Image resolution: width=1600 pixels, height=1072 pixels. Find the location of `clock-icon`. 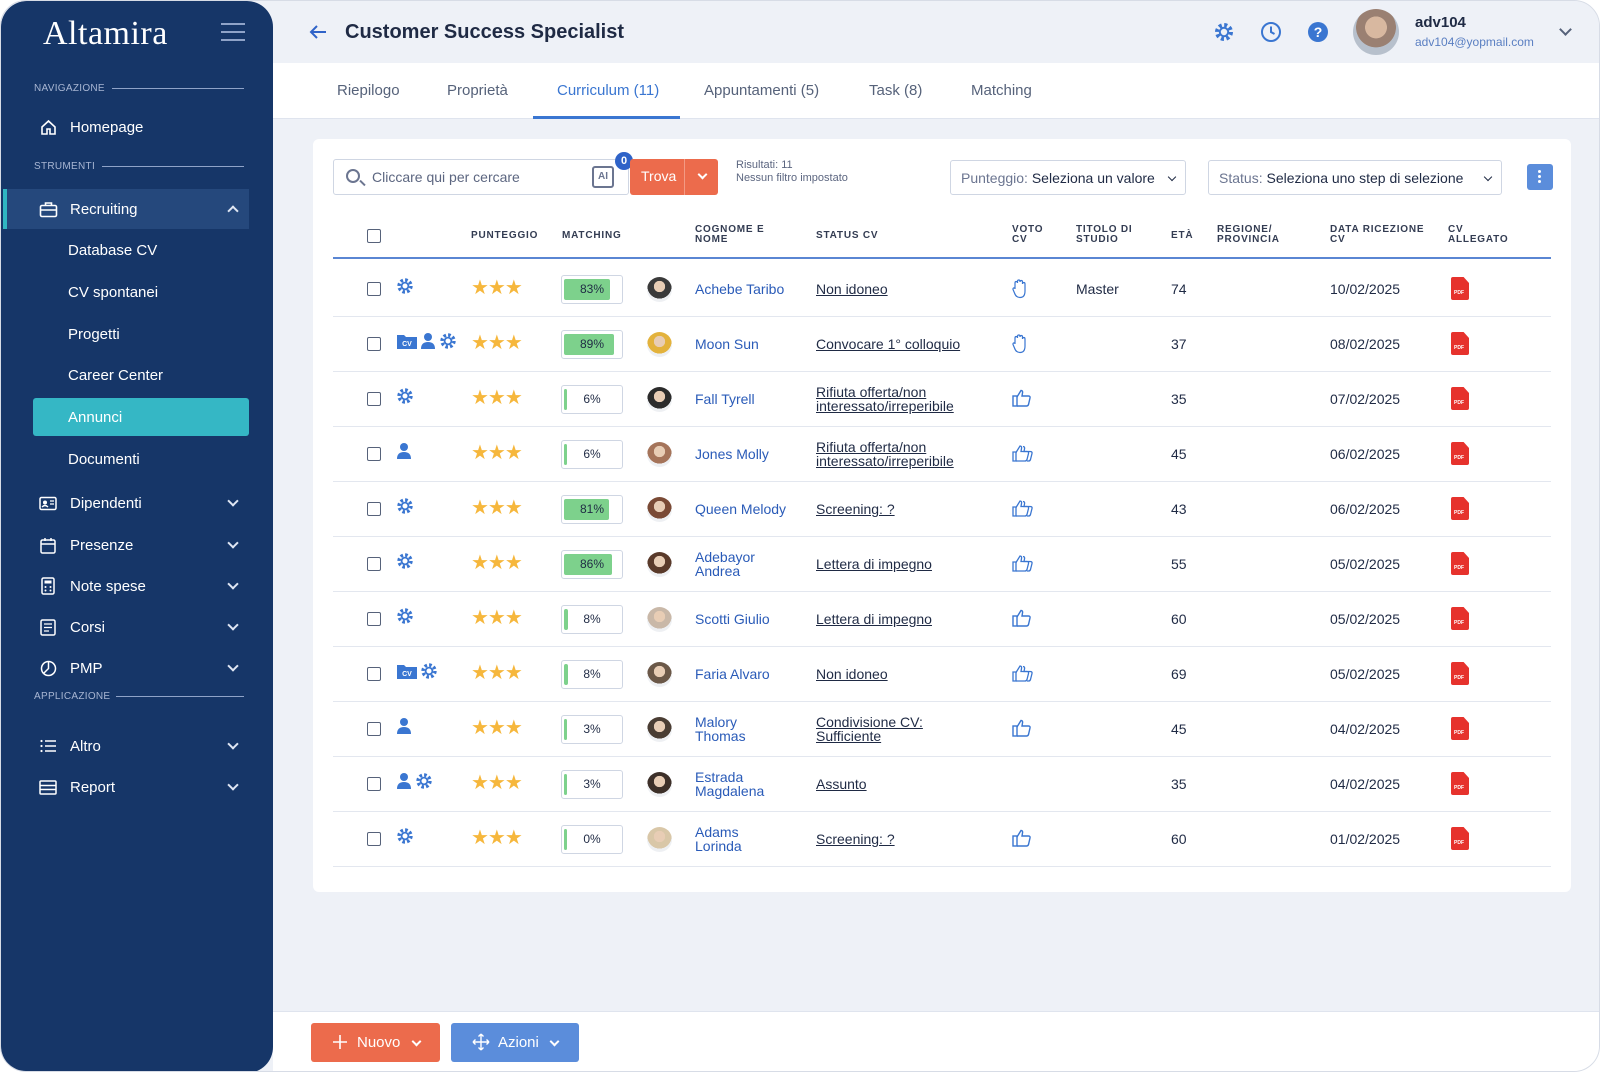

clock-icon is located at coordinates (1271, 32).